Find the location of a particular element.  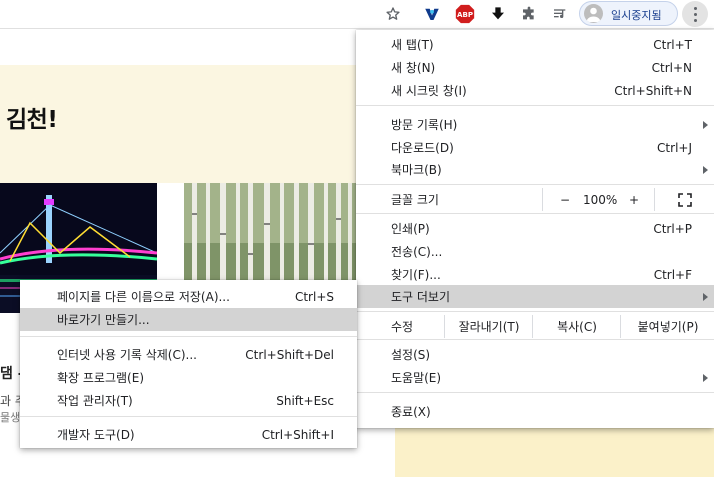

menu-item-label: 도움말(E) is located at coordinates (416, 378).